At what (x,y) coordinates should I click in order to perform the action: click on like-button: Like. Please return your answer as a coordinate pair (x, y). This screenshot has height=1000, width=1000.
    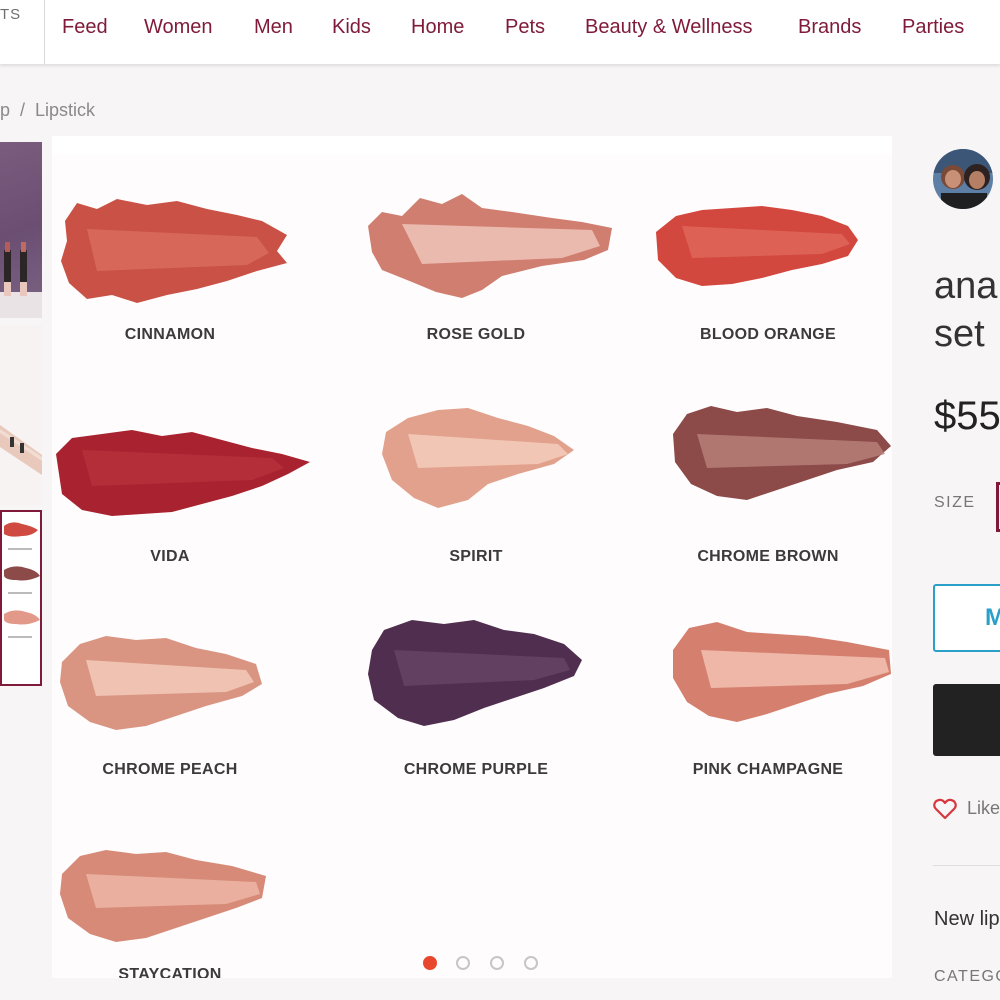
    Looking at the image, I should click on (966, 809).